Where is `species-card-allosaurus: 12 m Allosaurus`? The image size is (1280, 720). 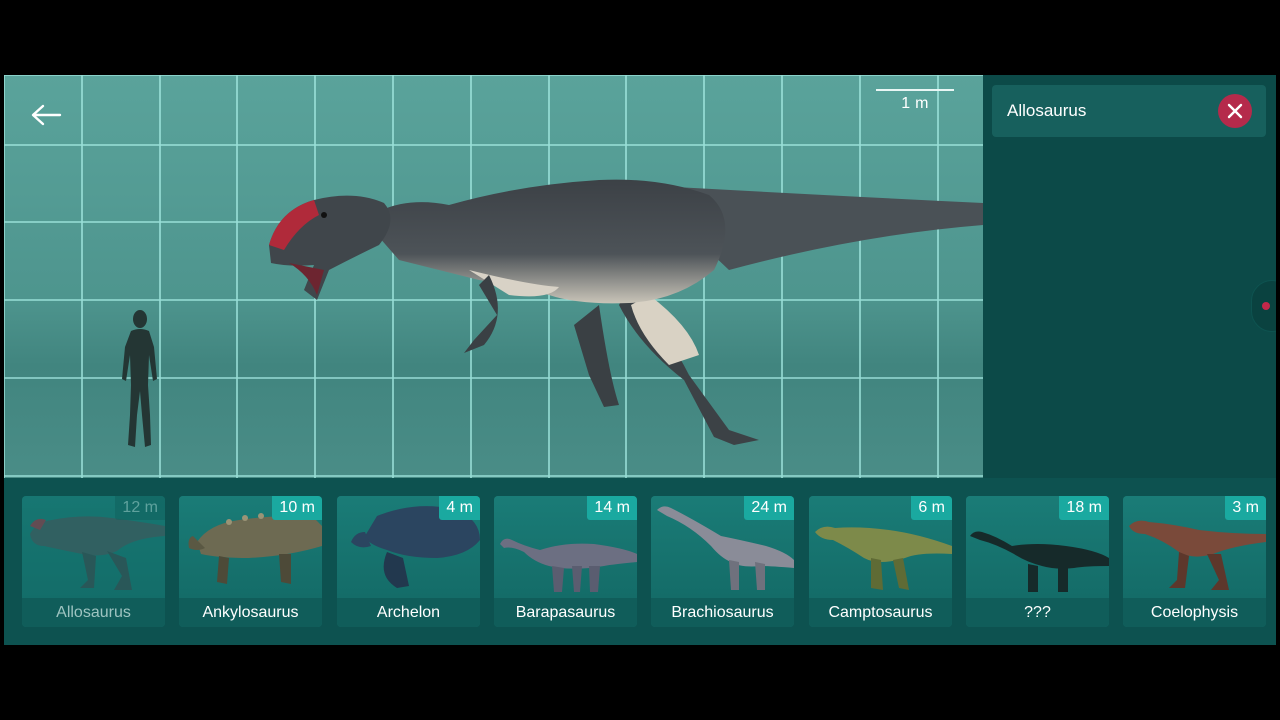
species-card-allosaurus: 12 m Allosaurus is located at coordinates (93, 561).